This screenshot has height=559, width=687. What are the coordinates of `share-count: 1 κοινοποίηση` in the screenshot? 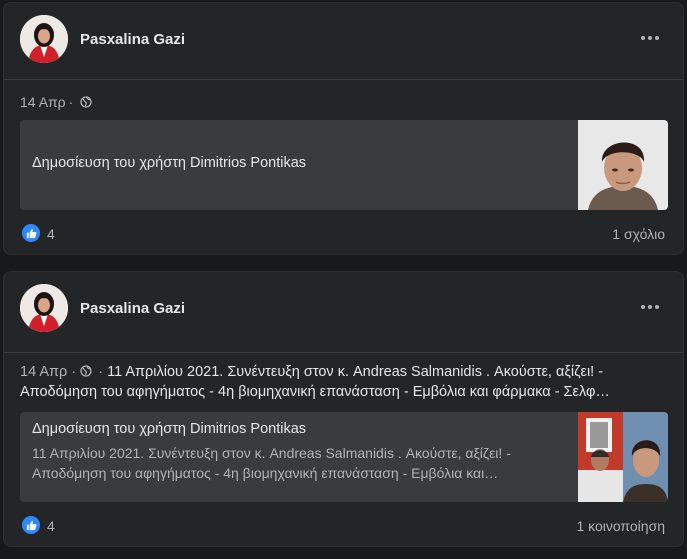 It's located at (620, 526).